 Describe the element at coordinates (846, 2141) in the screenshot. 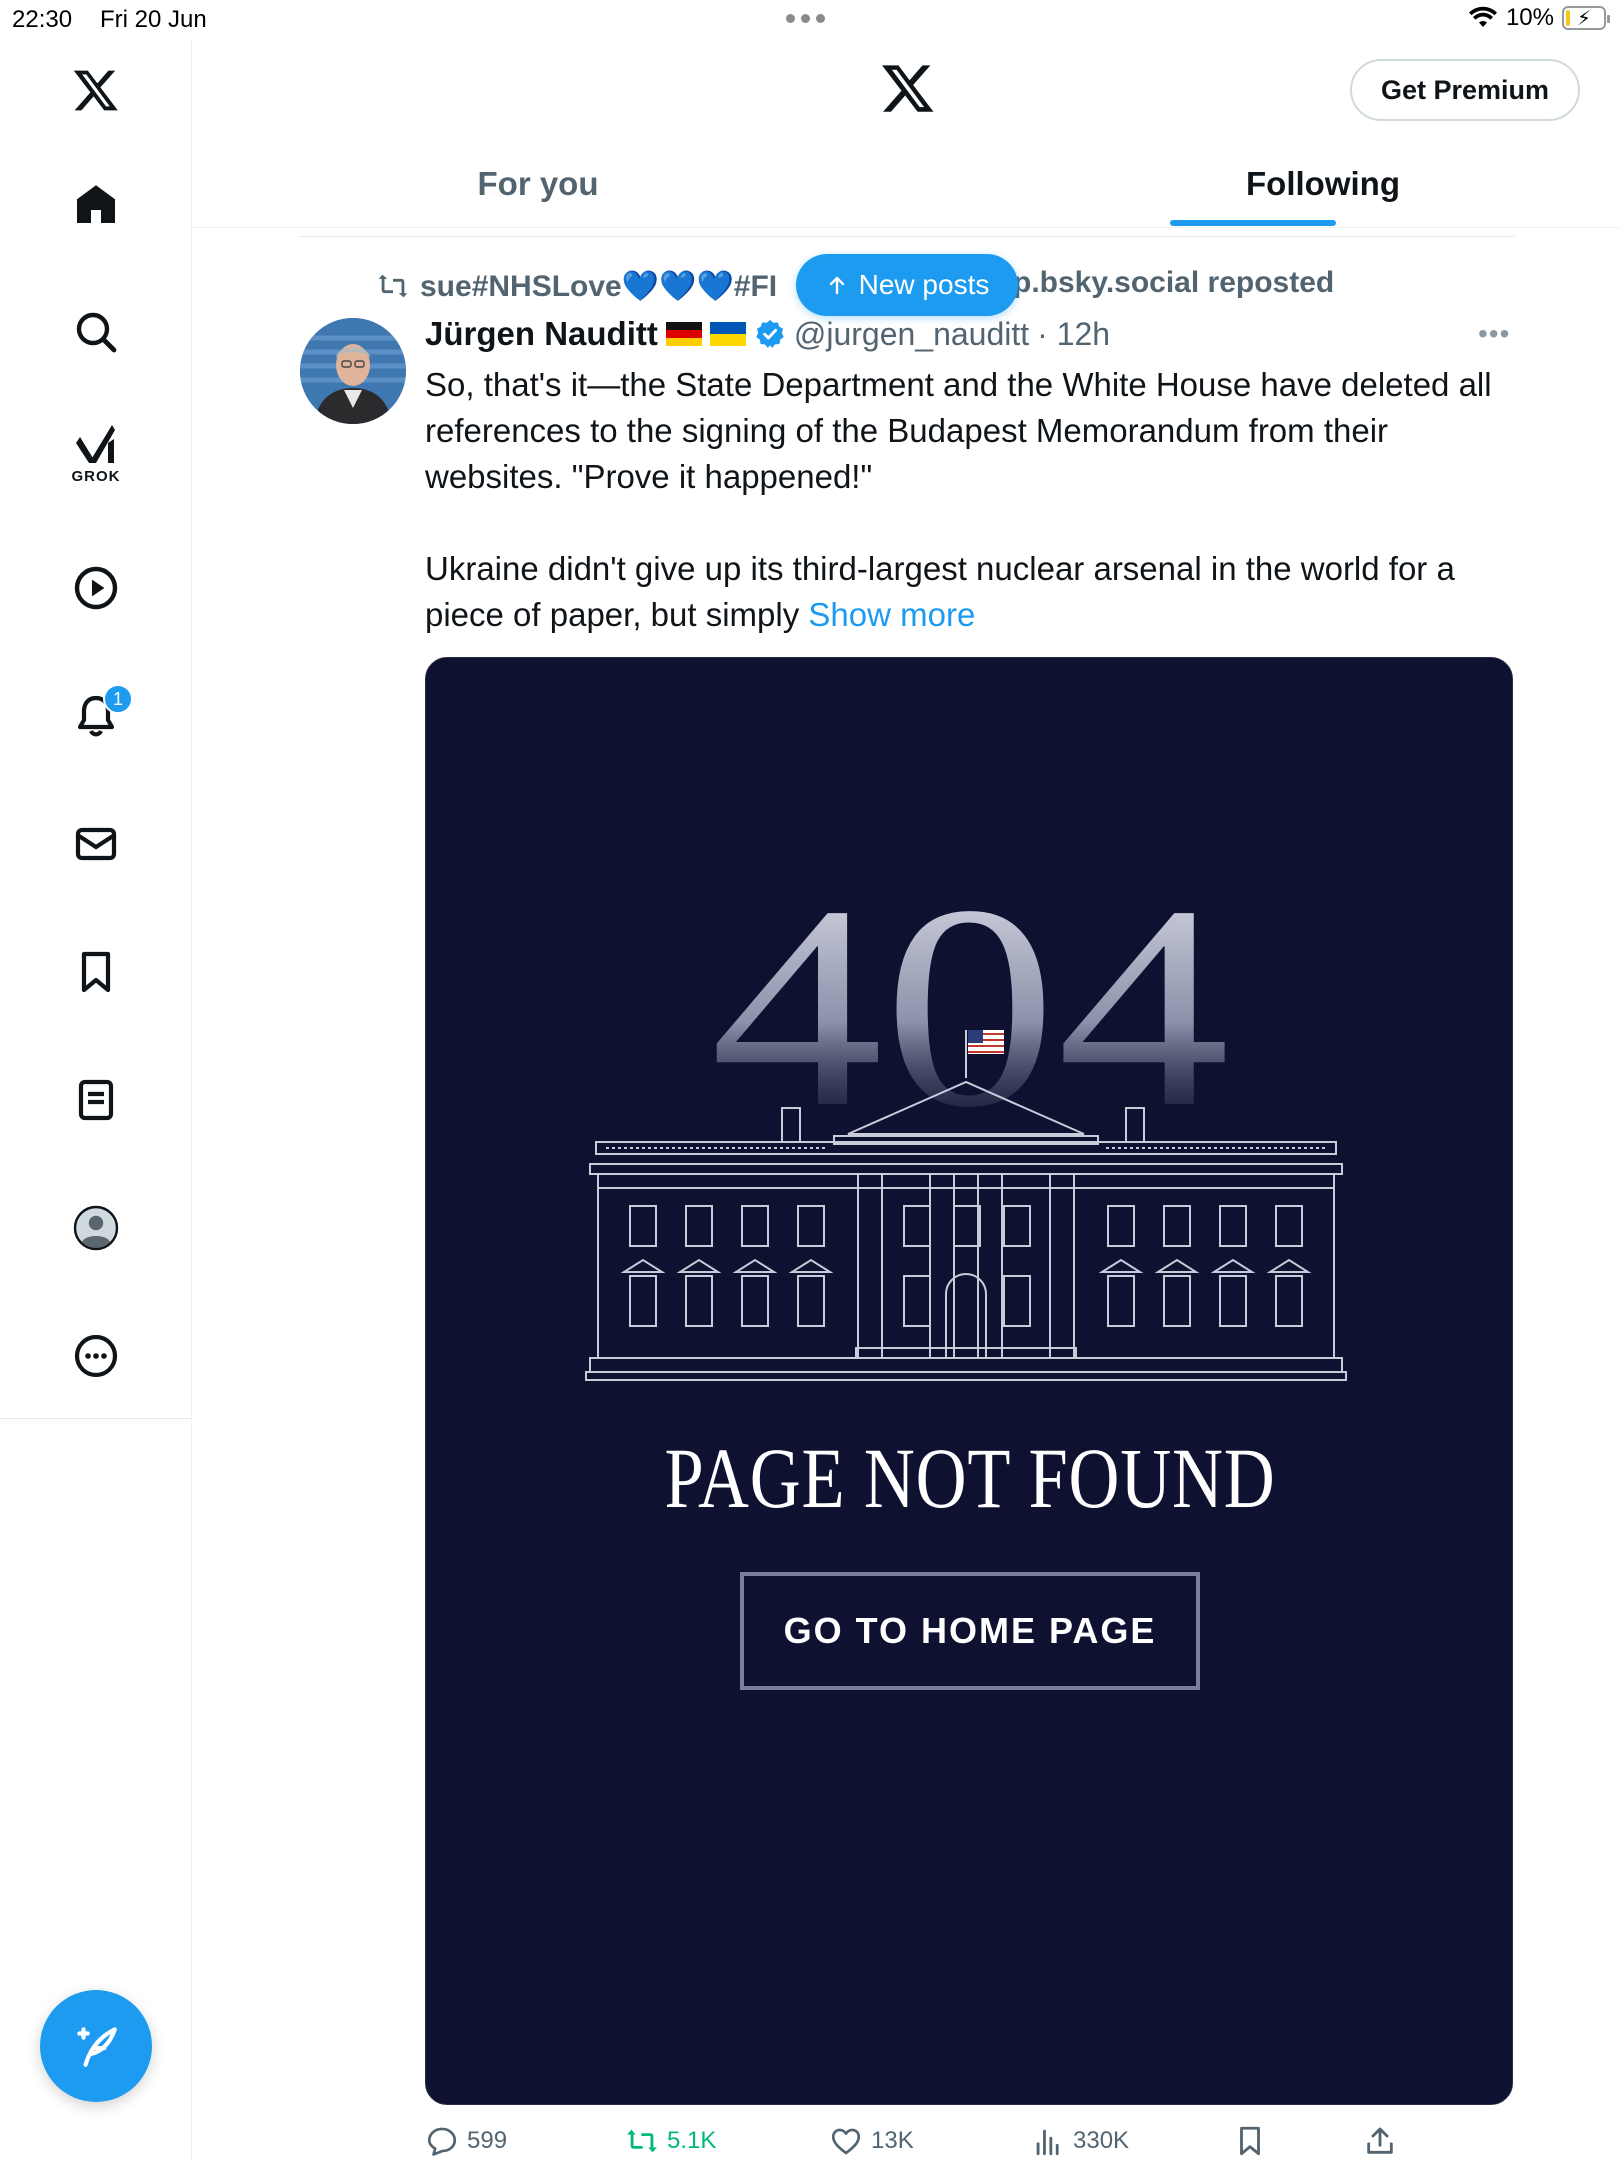

I see `heart-icon` at that location.